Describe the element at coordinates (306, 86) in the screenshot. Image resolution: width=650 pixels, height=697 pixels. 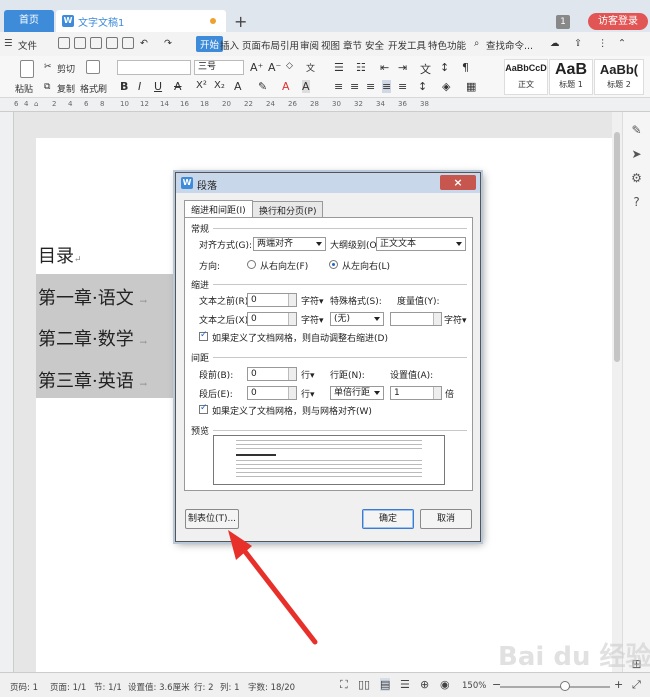
I see `char-shading-icon: A` at that location.